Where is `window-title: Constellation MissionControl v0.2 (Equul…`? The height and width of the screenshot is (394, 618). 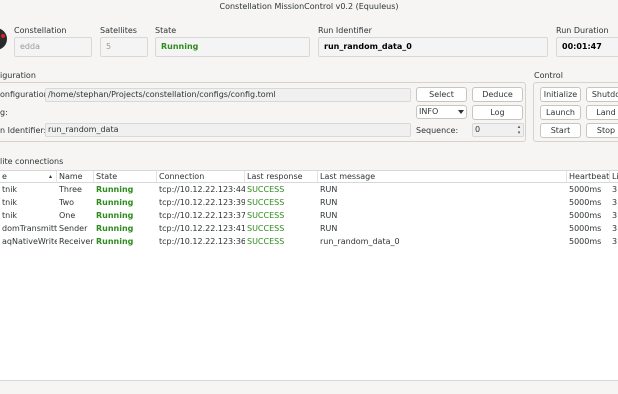
window-title: Constellation MissionControl v0.2 (Equul… is located at coordinates (309, 6).